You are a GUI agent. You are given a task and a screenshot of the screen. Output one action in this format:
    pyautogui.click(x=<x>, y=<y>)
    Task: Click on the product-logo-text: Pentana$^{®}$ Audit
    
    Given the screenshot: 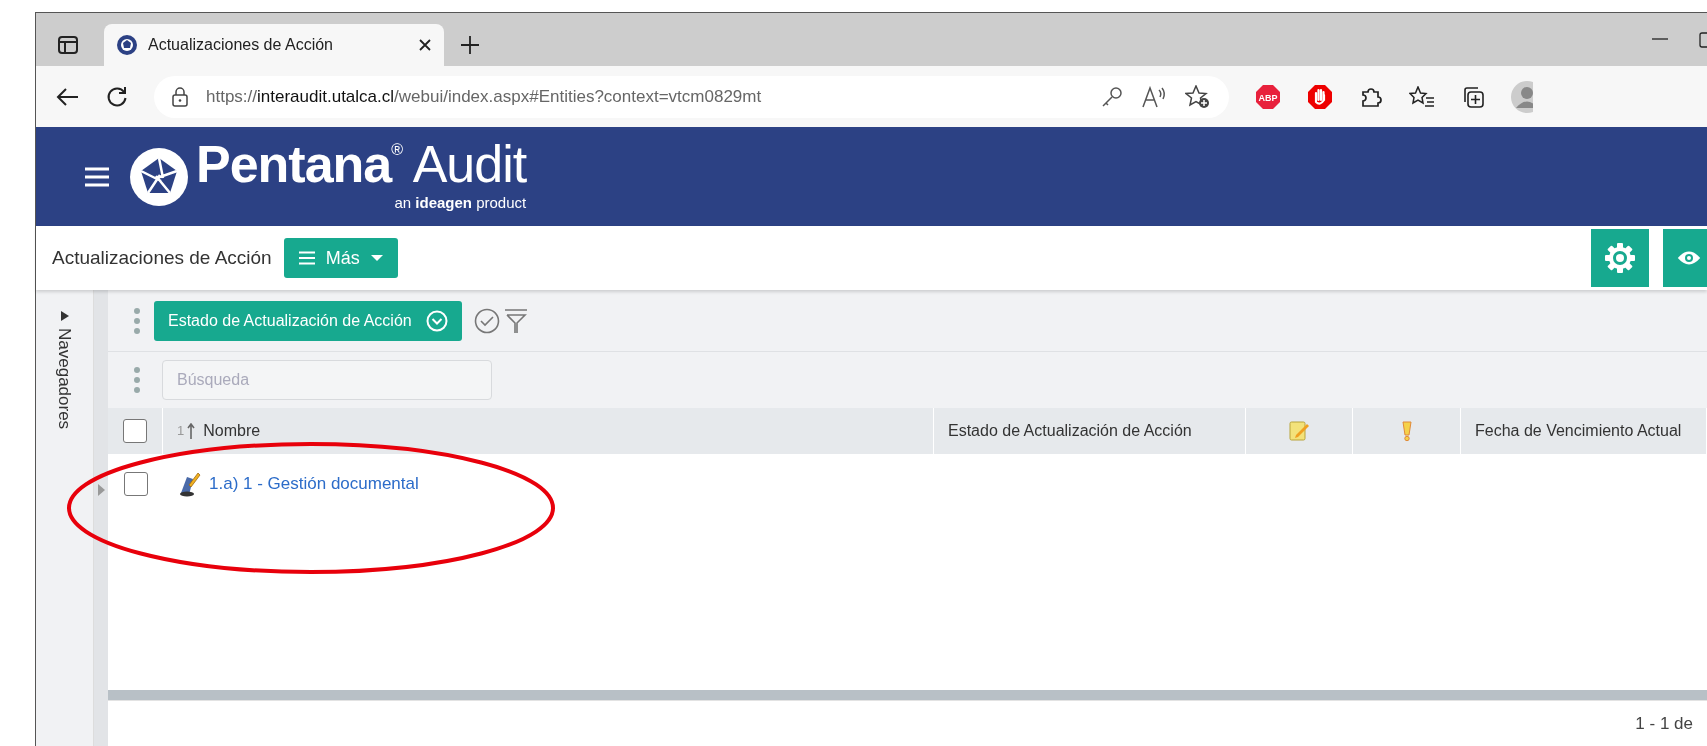 What is the action you would take?
    pyautogui.click(x=361, y=164)
    